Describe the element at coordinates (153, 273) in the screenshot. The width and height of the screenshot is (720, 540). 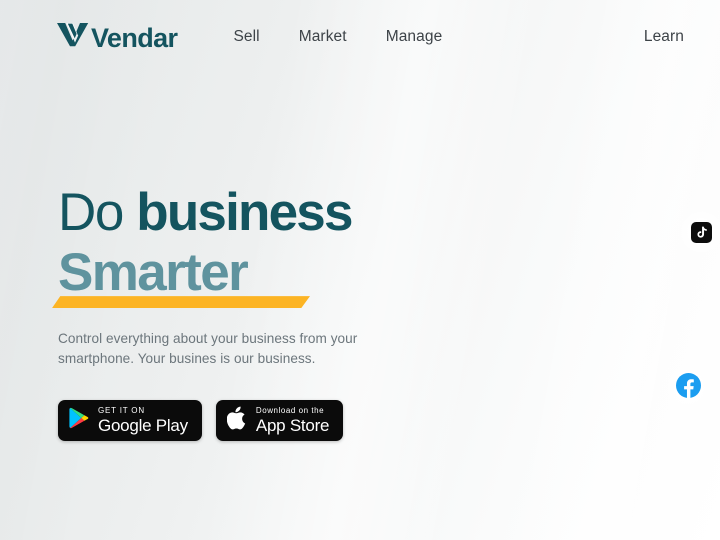
I see `headline-word-smarter: Smarter` at that location.